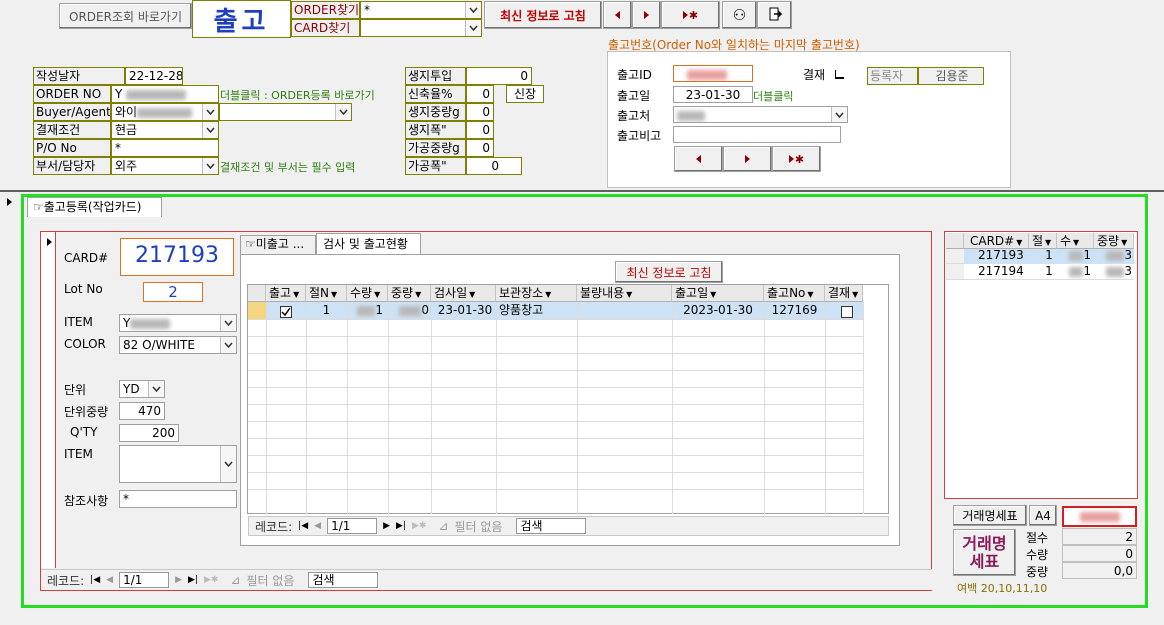 Image resolution: width=1164 pixels, height=625 pixels. Describe the element at coordinates (286, 311) in the screenshot. I see `shipped-checkbox` at that location.